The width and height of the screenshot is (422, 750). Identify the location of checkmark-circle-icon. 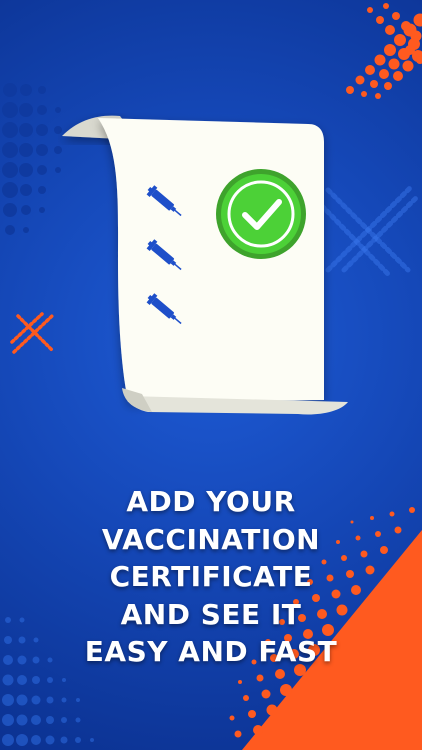
(261, 216).